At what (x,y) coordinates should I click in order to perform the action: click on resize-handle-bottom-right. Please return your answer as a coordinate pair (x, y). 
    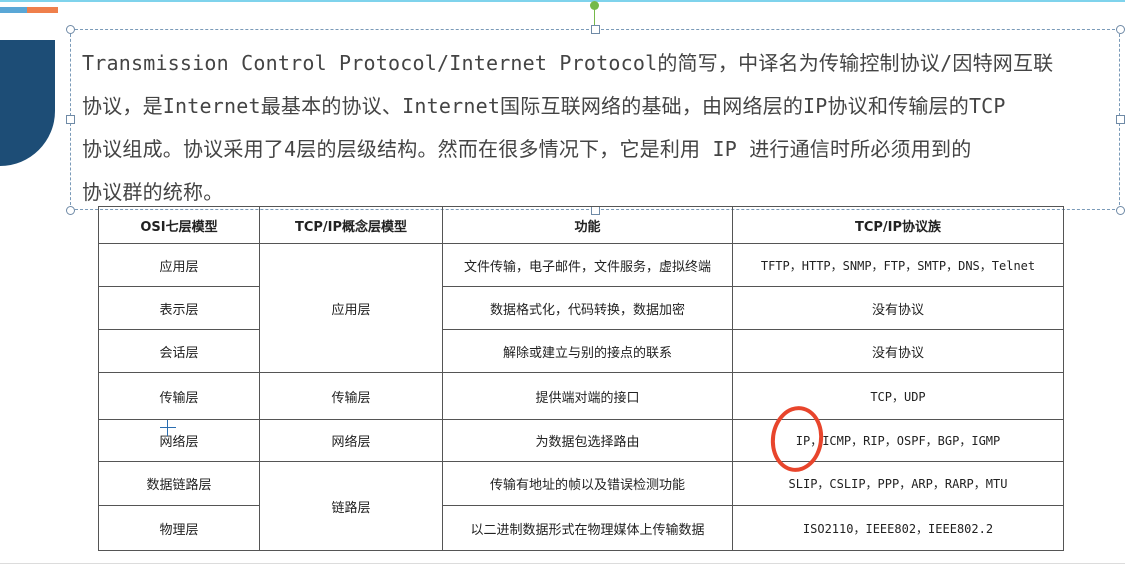
    Looking at the image, I should click on (1120, 210).